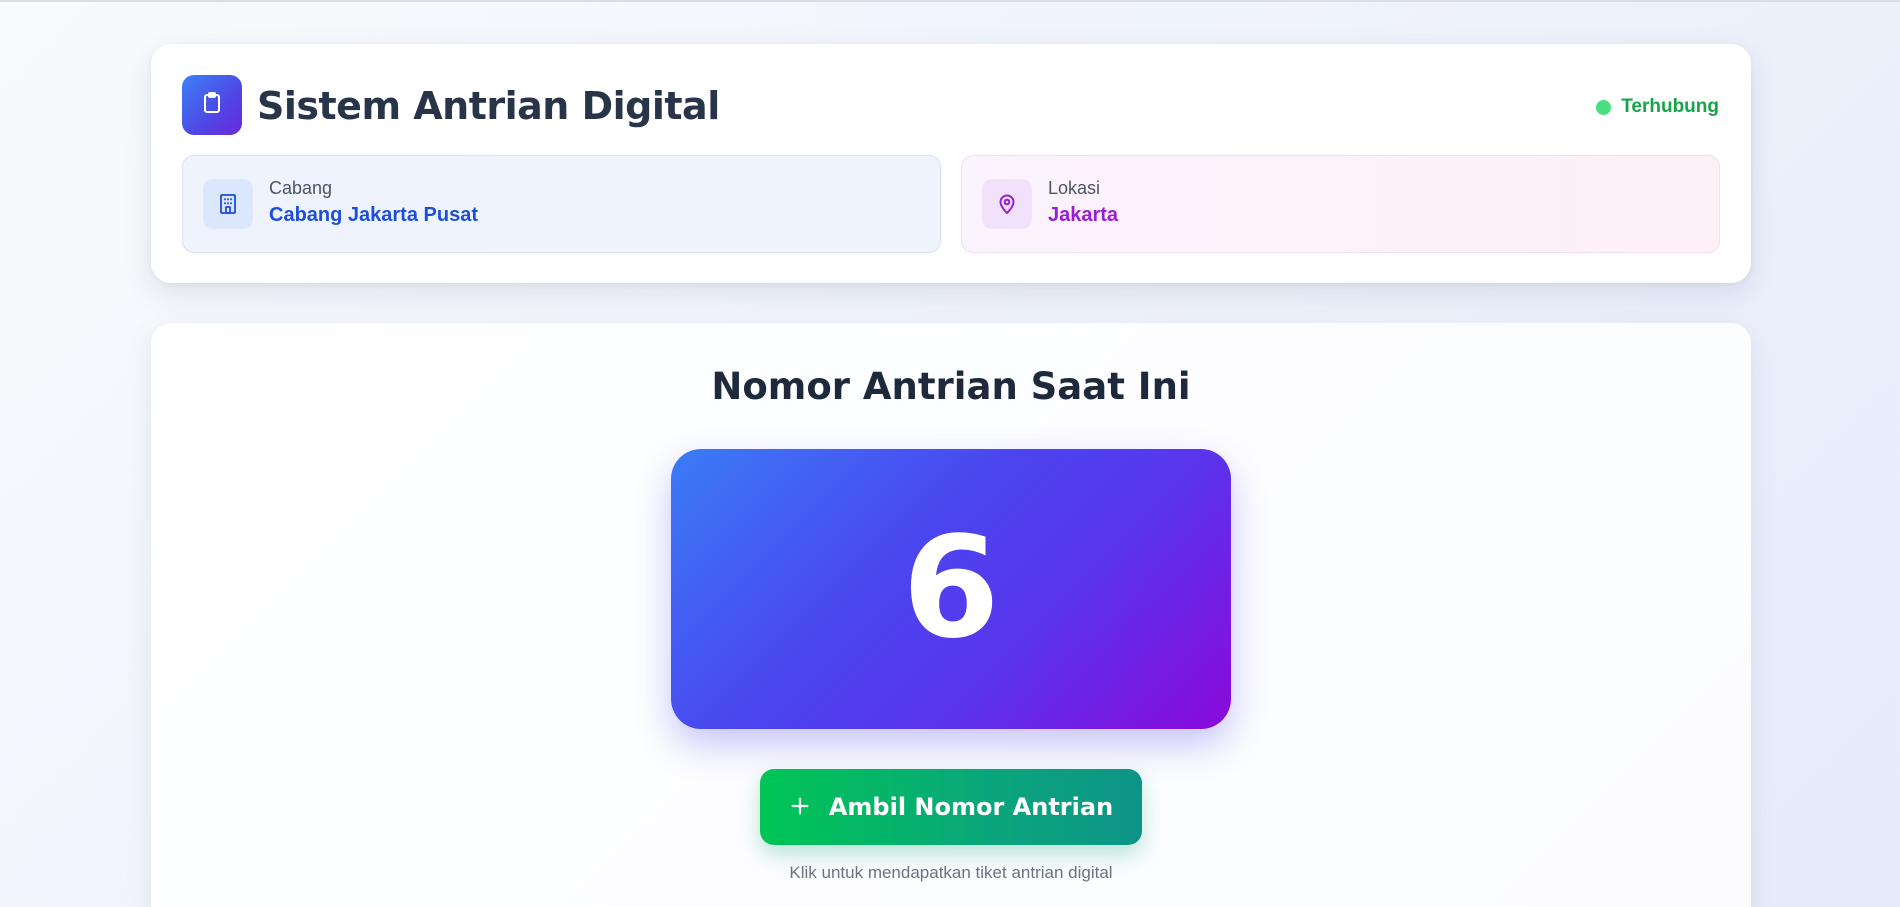 The image size is (1900, 907). What do you see at coordinates (951, 386) in the screenshot?
I see `queue-title: Nomor Antrian Saat Ini` at bounding box center [951, 386].